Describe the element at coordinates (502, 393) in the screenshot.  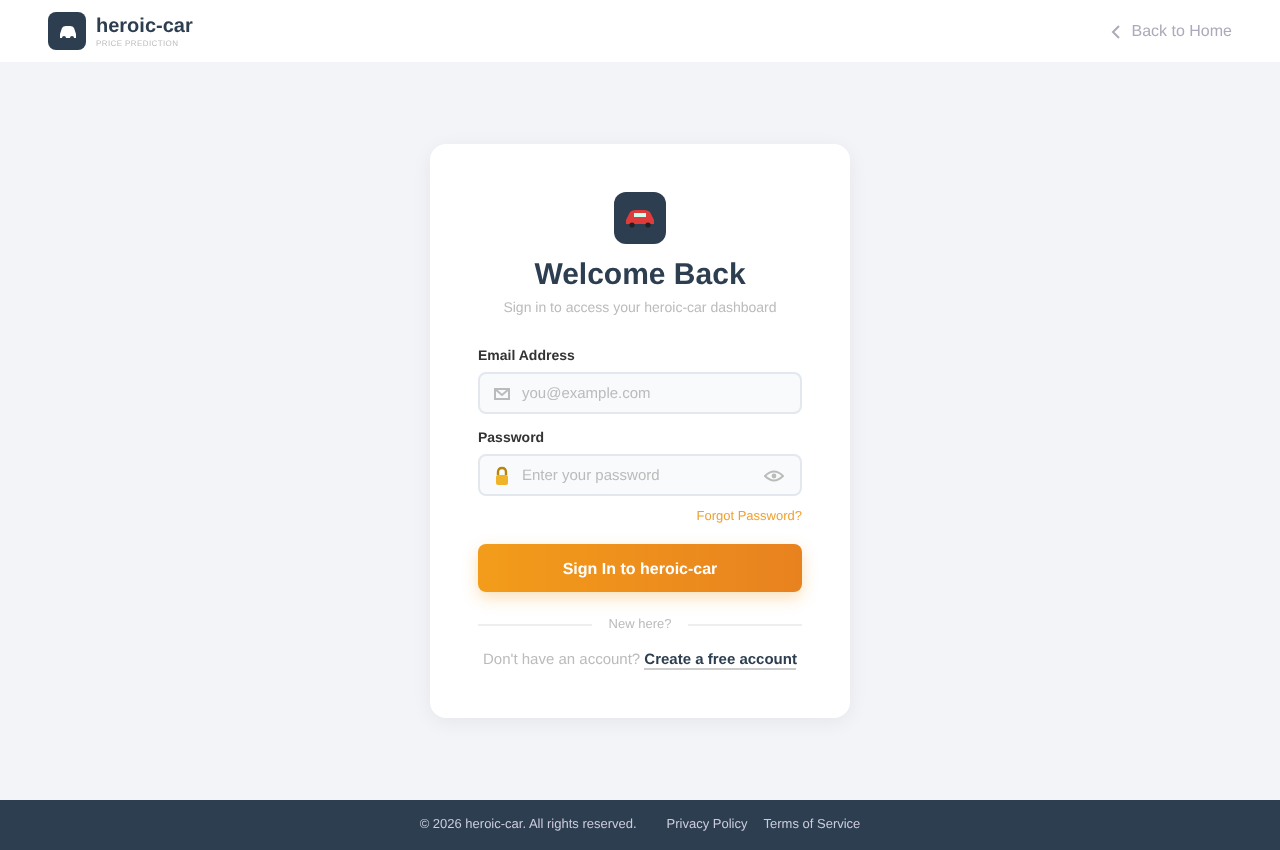
I see `envelope-icon` at that location.